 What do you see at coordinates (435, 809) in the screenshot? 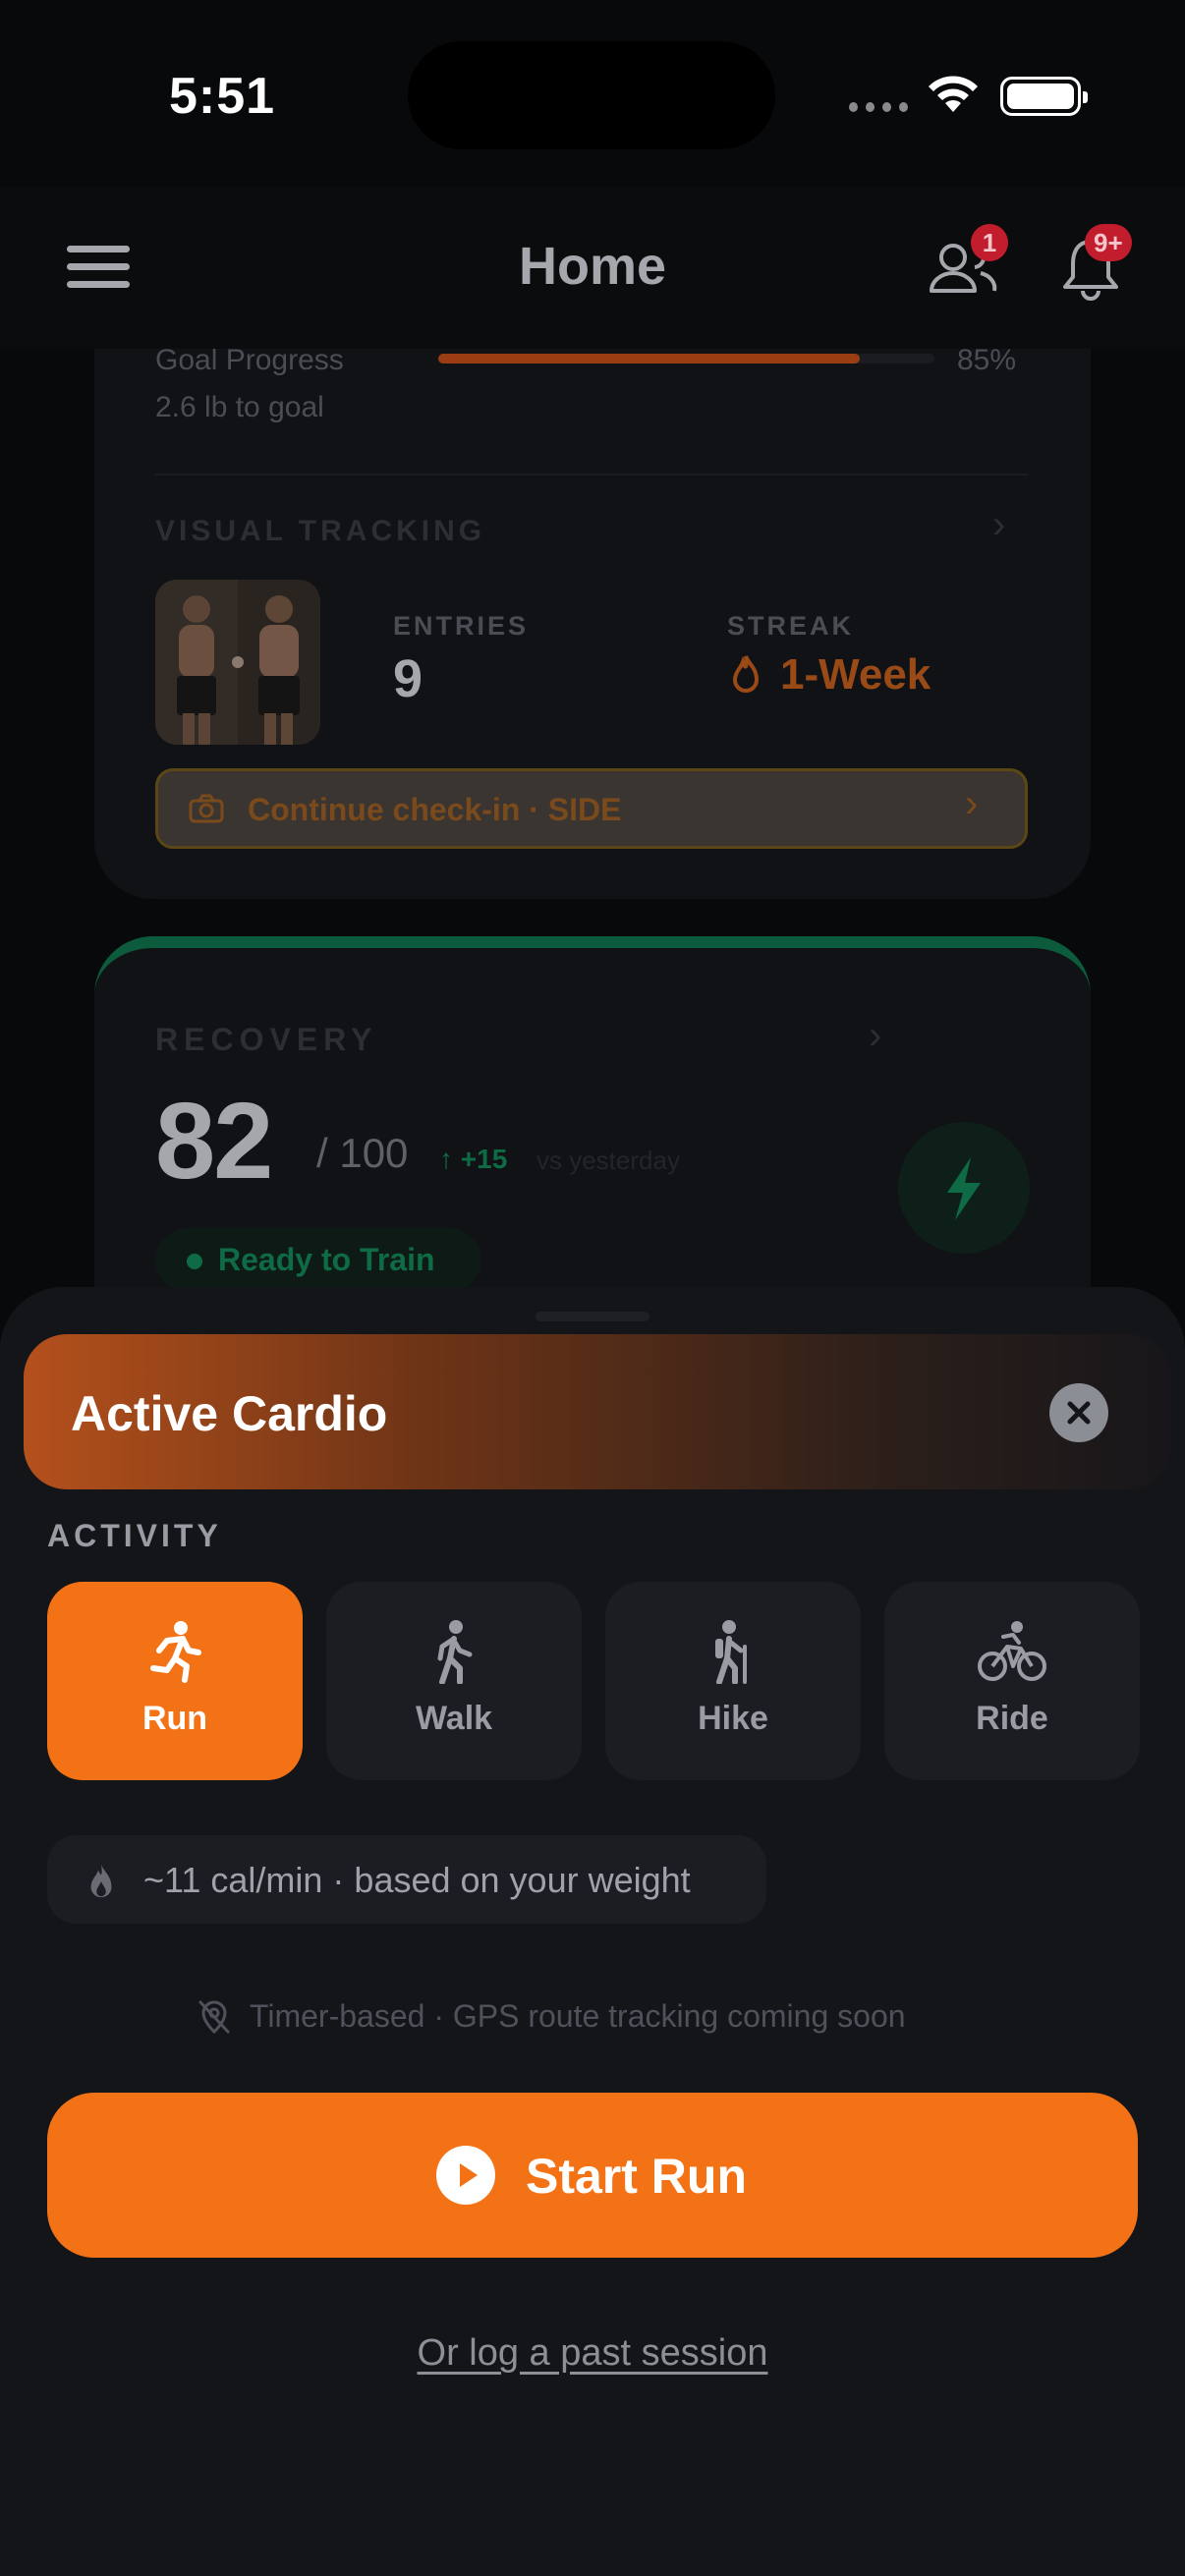
I see `checkin-label: Continue check-in · SIDE` at bounding box center [435, 809].